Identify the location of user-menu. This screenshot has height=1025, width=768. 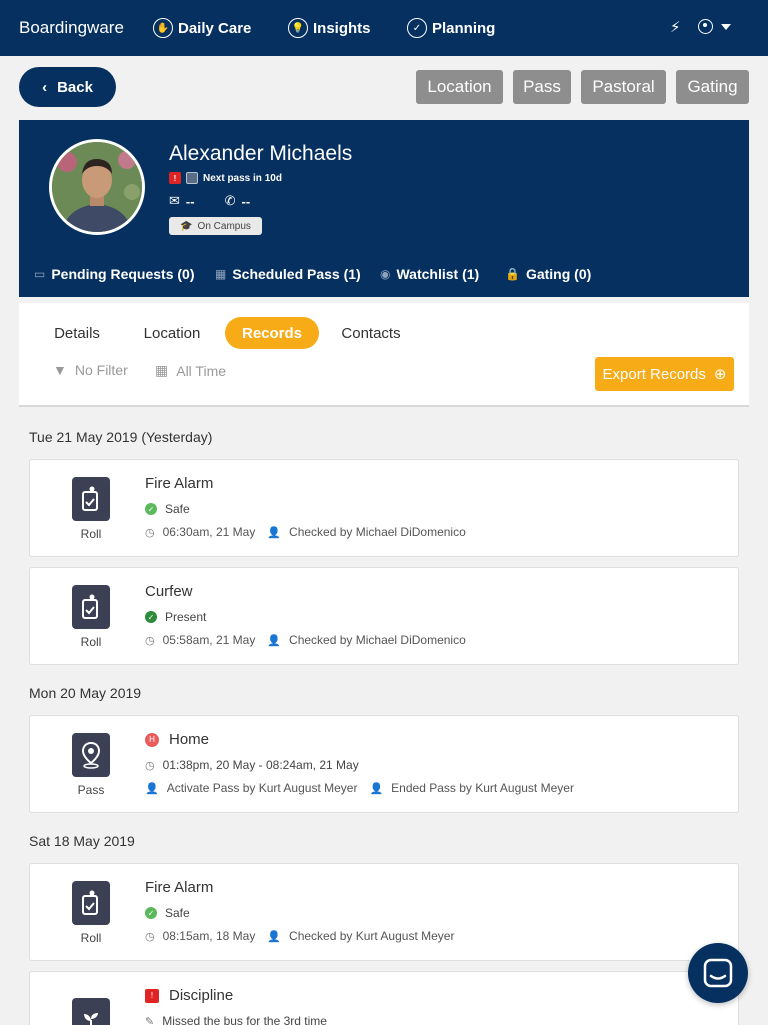
(714, 26).